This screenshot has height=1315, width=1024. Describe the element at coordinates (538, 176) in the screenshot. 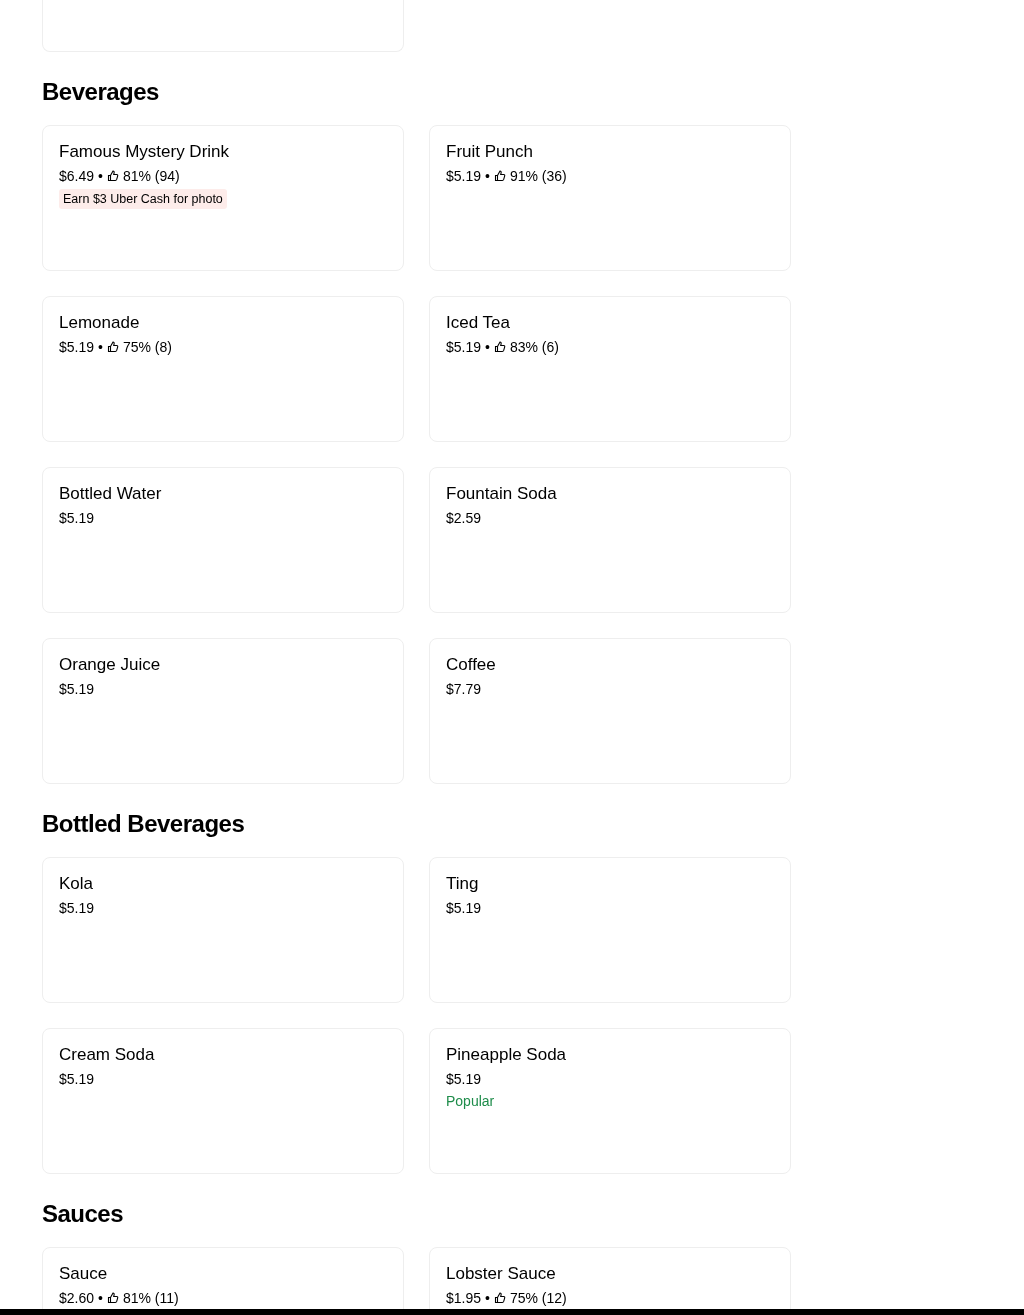

I see `item-rating: 91% (36)` at that location.